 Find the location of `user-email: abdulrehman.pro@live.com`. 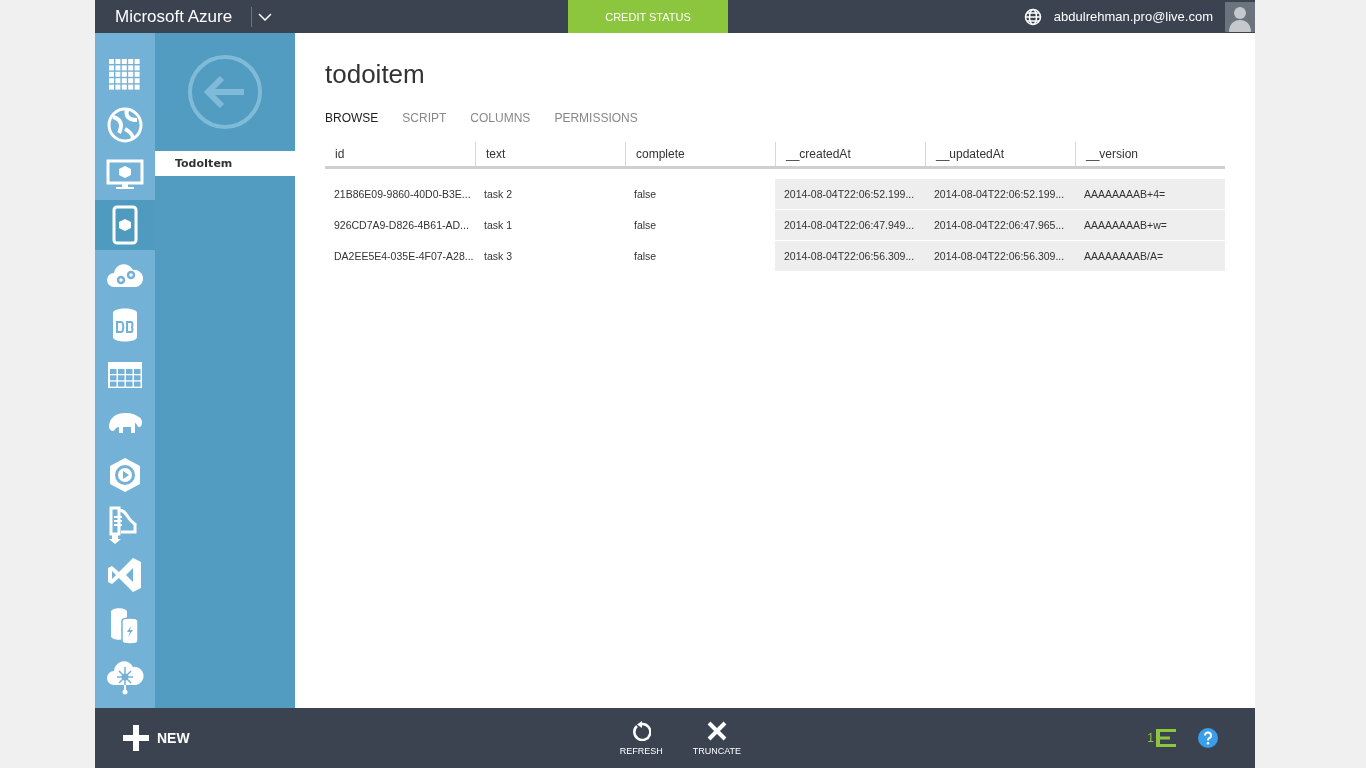

user-email: abdulrehman.pro@live.com is located at coordinates (1133, 16).